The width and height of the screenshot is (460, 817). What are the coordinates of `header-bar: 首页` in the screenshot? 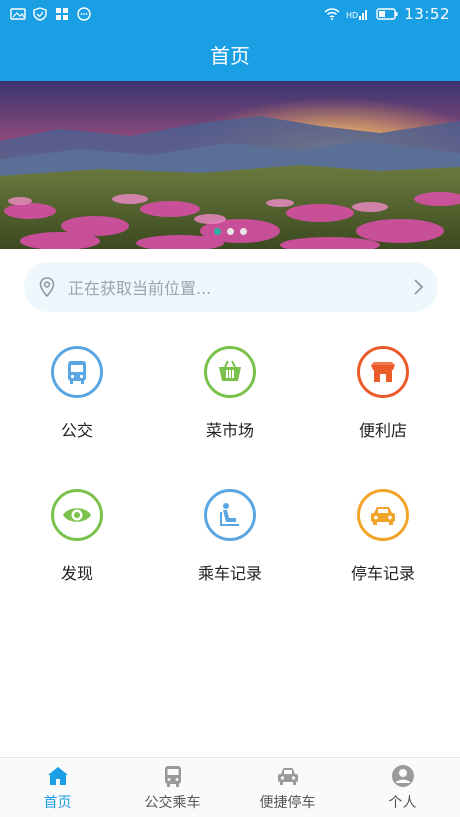 It's located at (230, 54).